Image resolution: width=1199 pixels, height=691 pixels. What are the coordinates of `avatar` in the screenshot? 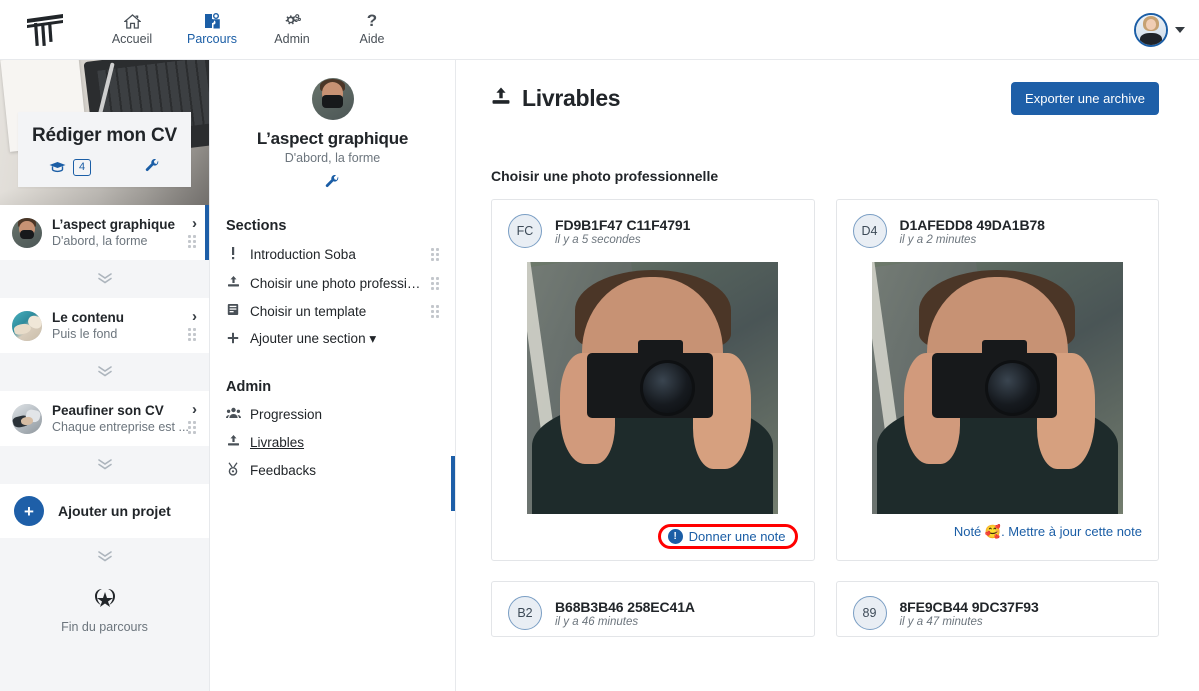 It's located at (1151, 29).